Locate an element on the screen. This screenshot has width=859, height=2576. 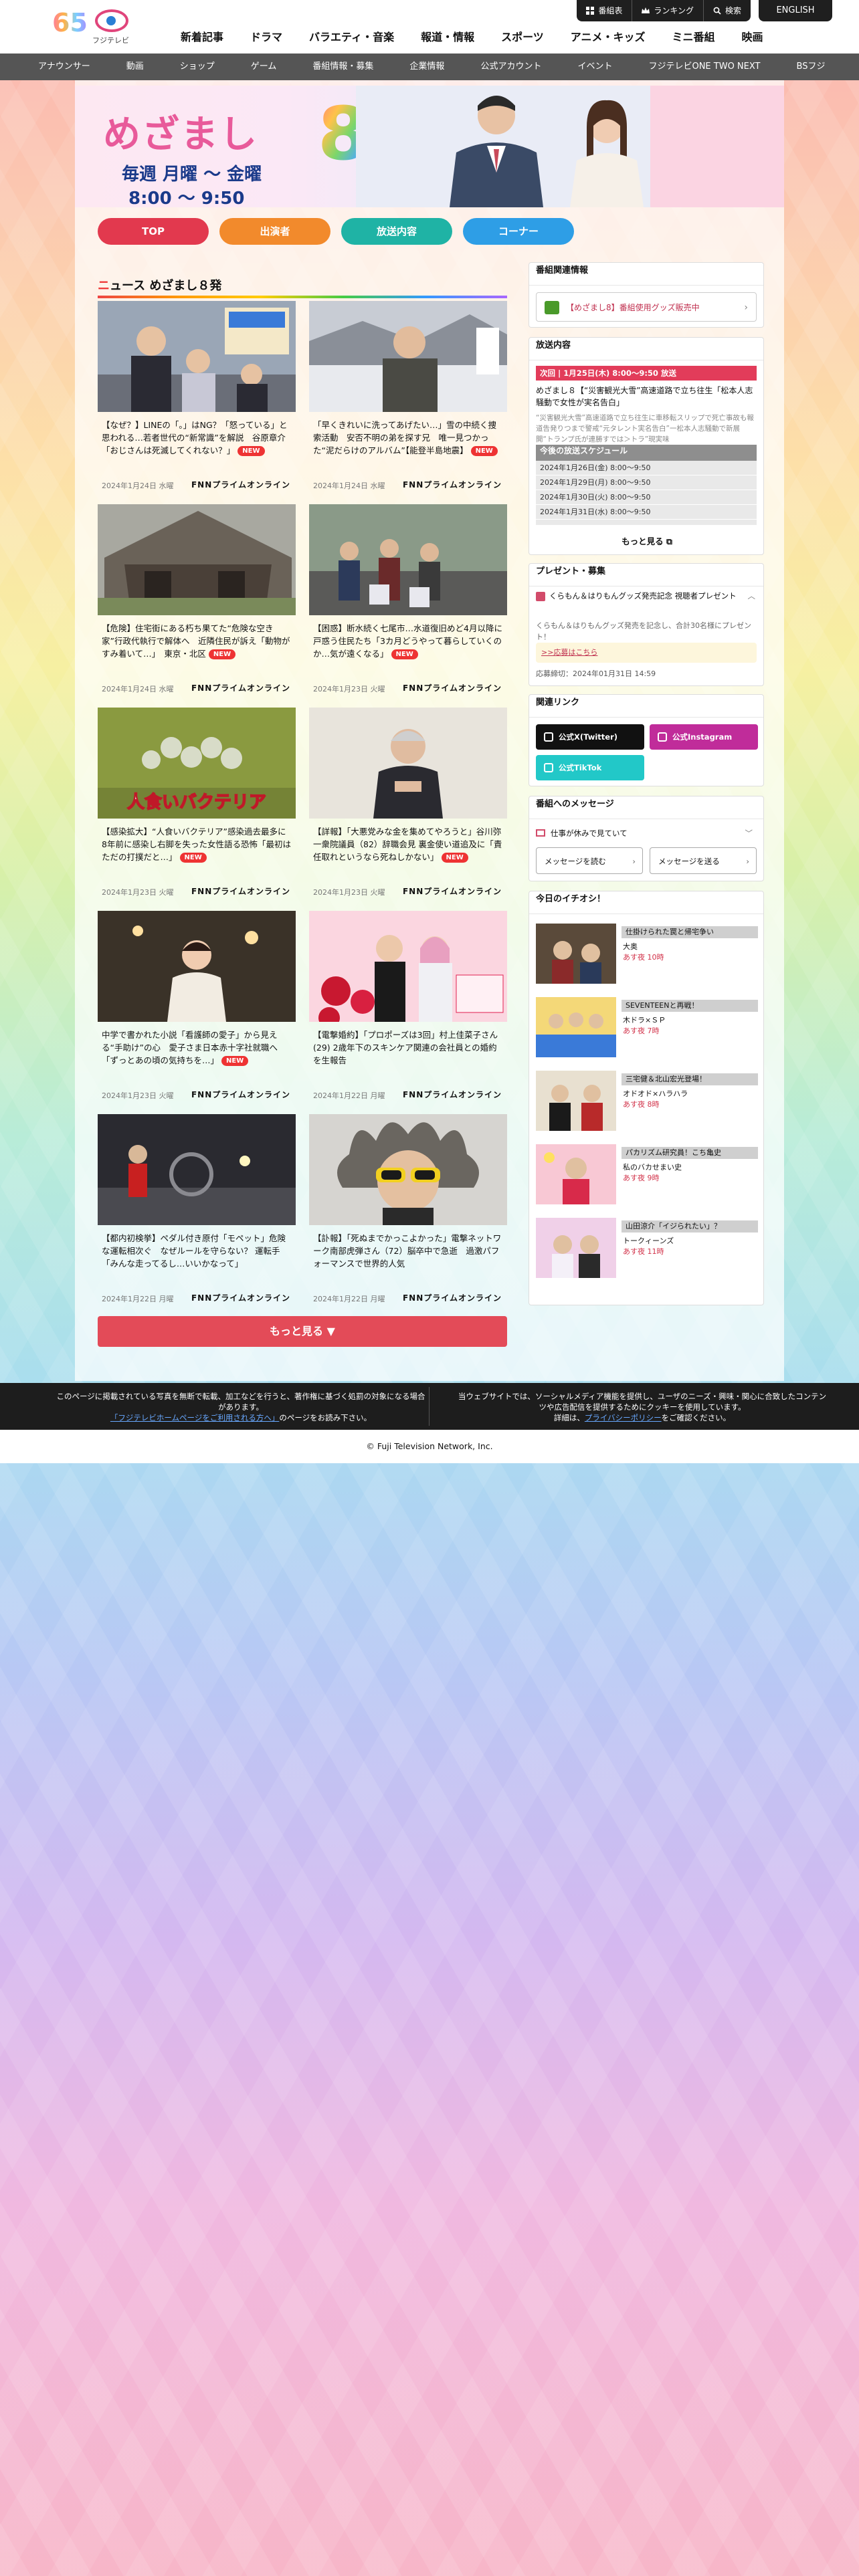
nav-variety-music: バラエティ・音楽 is located at coordinates (351, 37).